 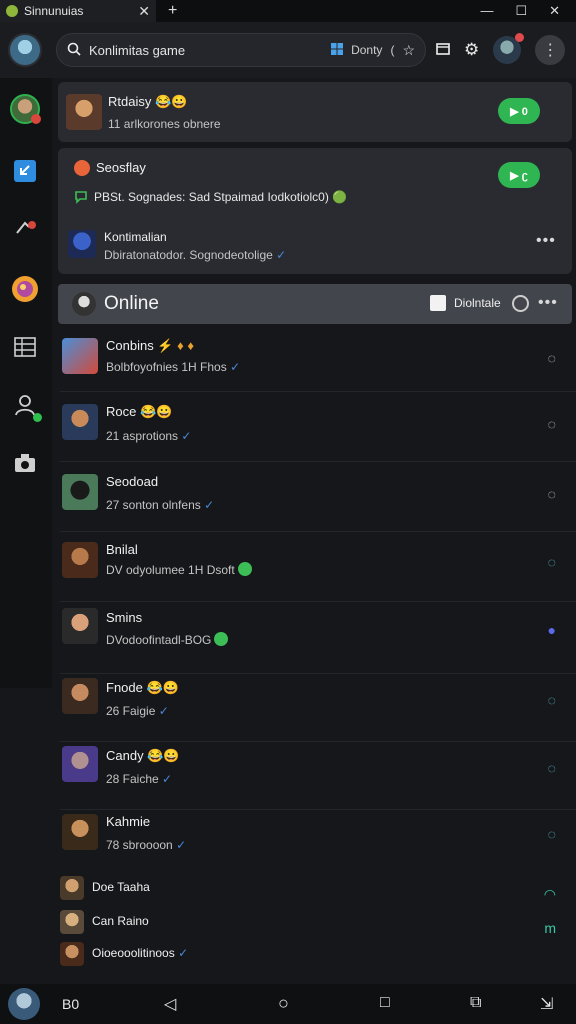 What do you see at coordinates (128, 821) in the screenshot?
I see `contact-name: Kahmie` at bounding box center [128, 821].